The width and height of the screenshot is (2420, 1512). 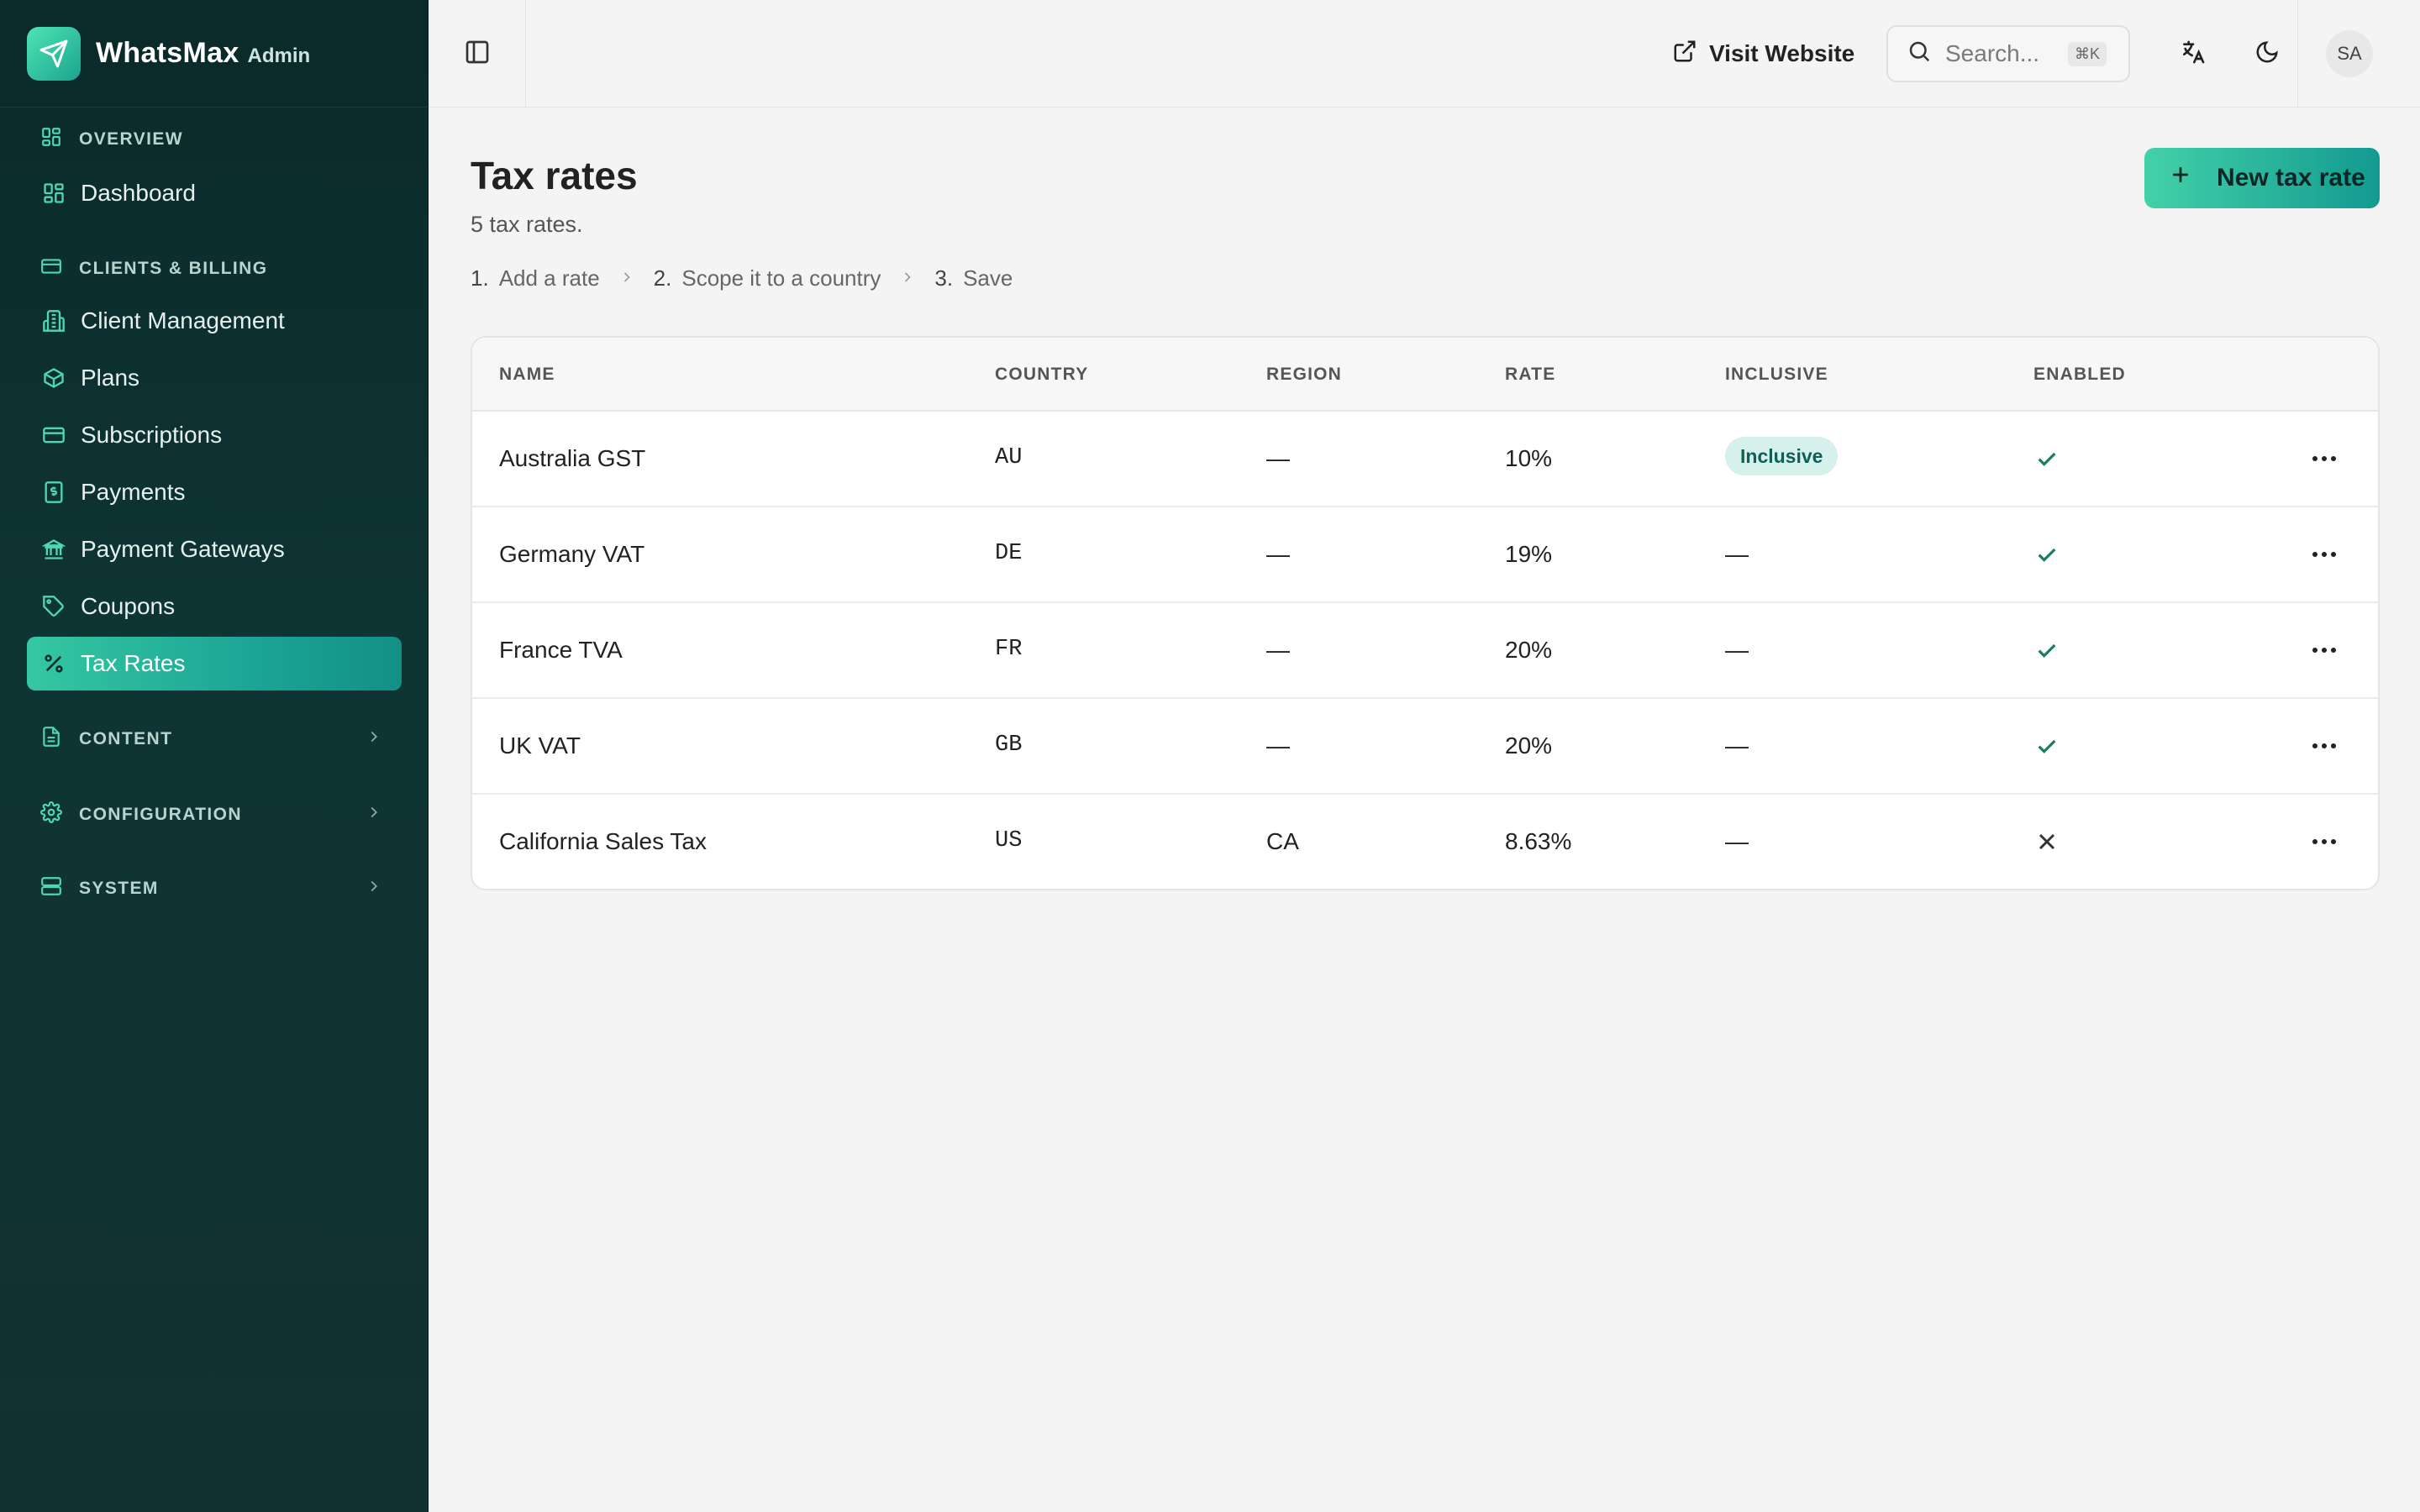 I want to click on sidebar-item-subscriptions: Subscriptions, so click(x=214, y=435).